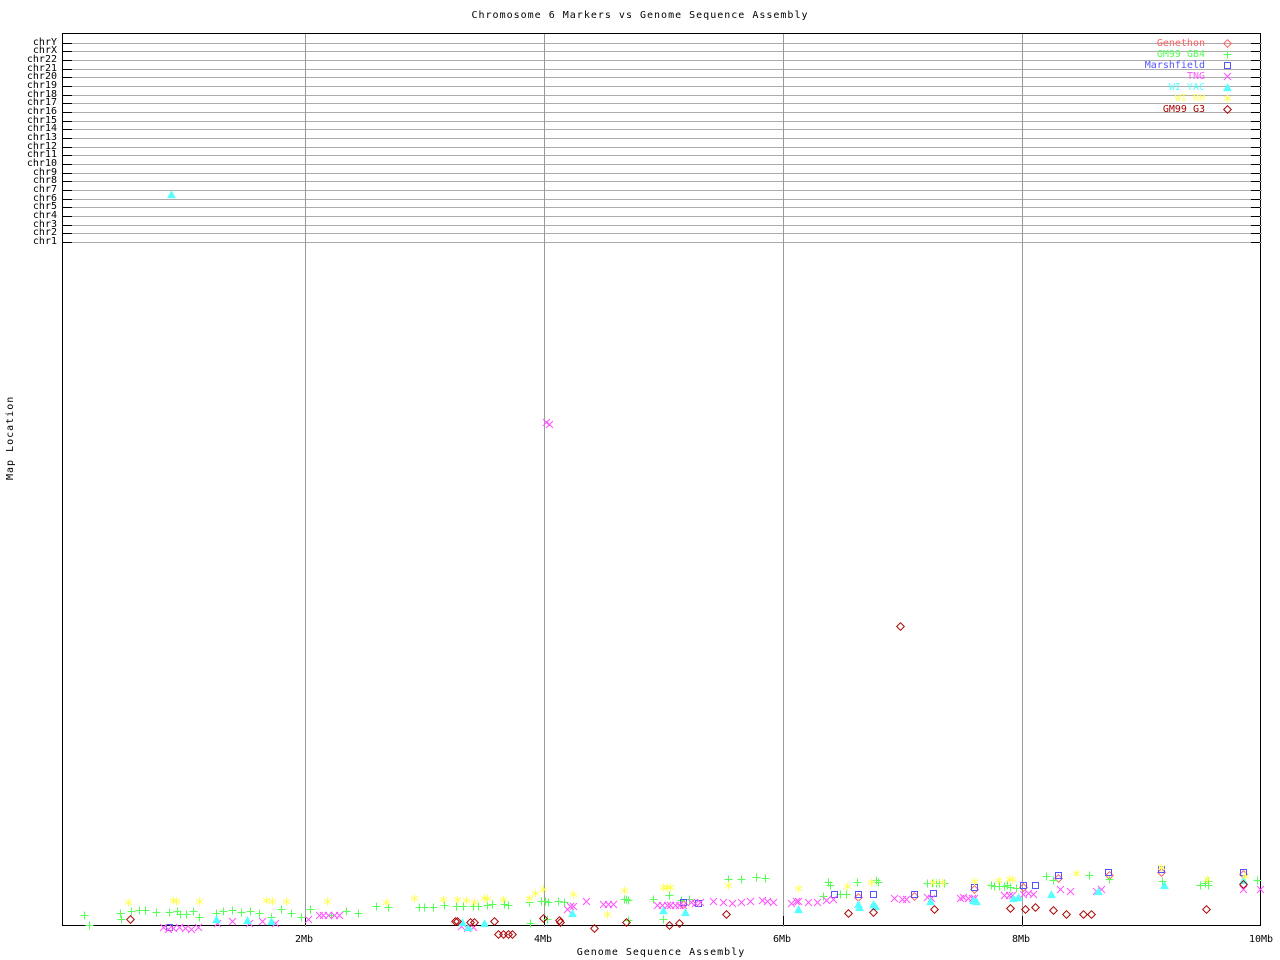  What do you see at coordinates (1183, 109) in the screenshot?
I see `legend-label-gm99-g3: GM99 G3` at bounding box center [1183, 109].